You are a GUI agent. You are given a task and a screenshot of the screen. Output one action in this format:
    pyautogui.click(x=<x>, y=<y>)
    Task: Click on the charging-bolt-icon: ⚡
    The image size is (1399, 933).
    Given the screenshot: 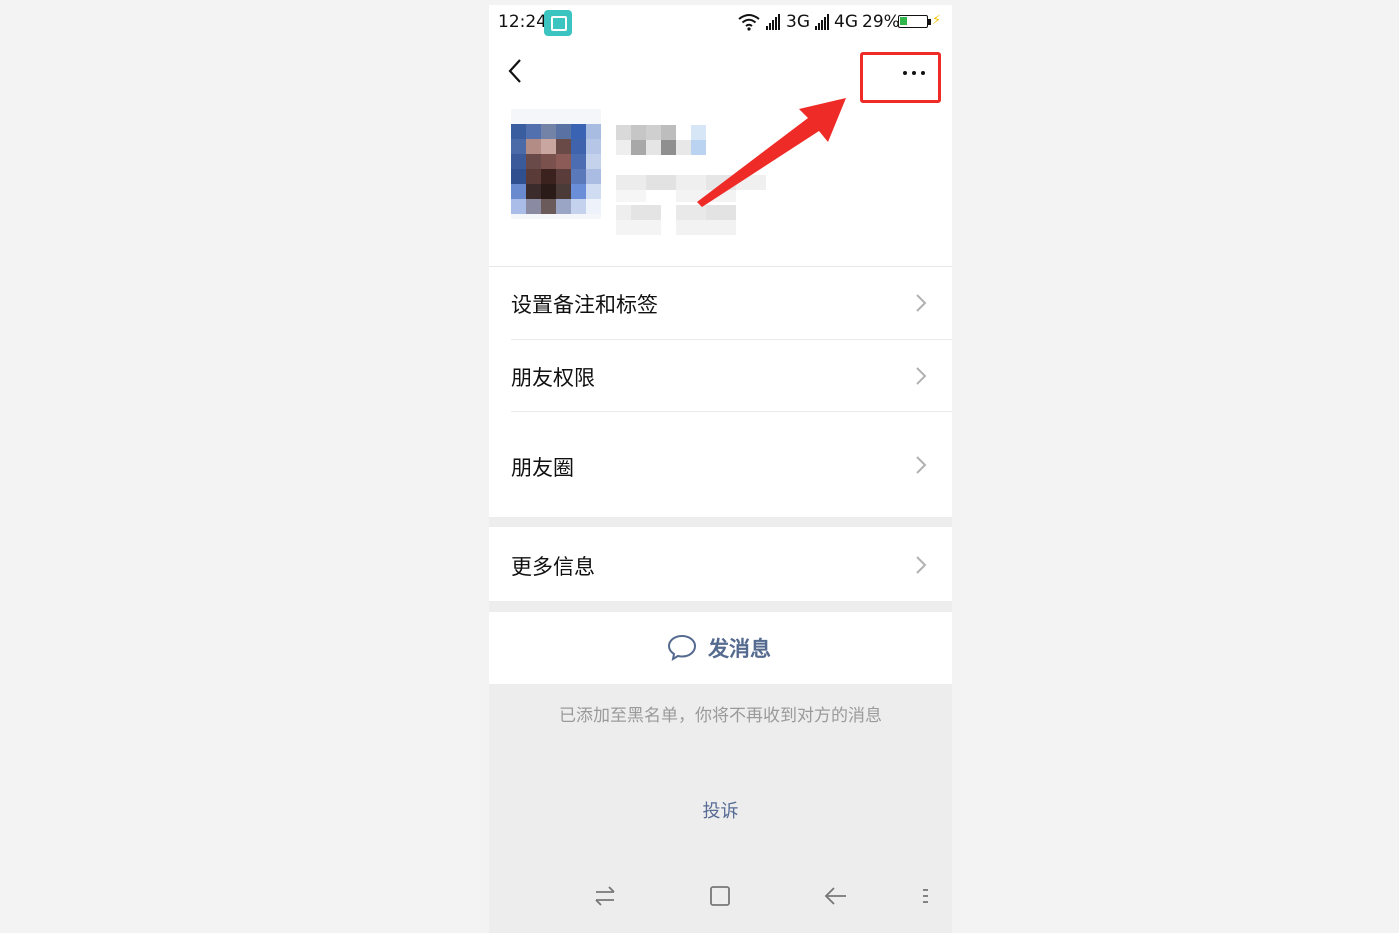 What is the action you would take?
    pyautogui.click(x=937, y=20)
    